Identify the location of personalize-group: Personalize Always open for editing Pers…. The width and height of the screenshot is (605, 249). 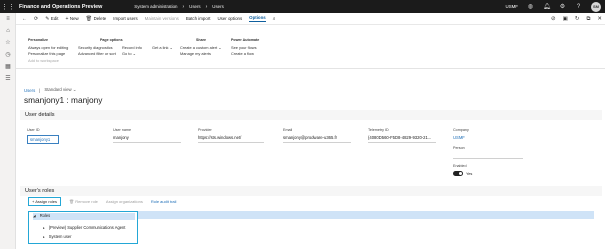
(48, 51).